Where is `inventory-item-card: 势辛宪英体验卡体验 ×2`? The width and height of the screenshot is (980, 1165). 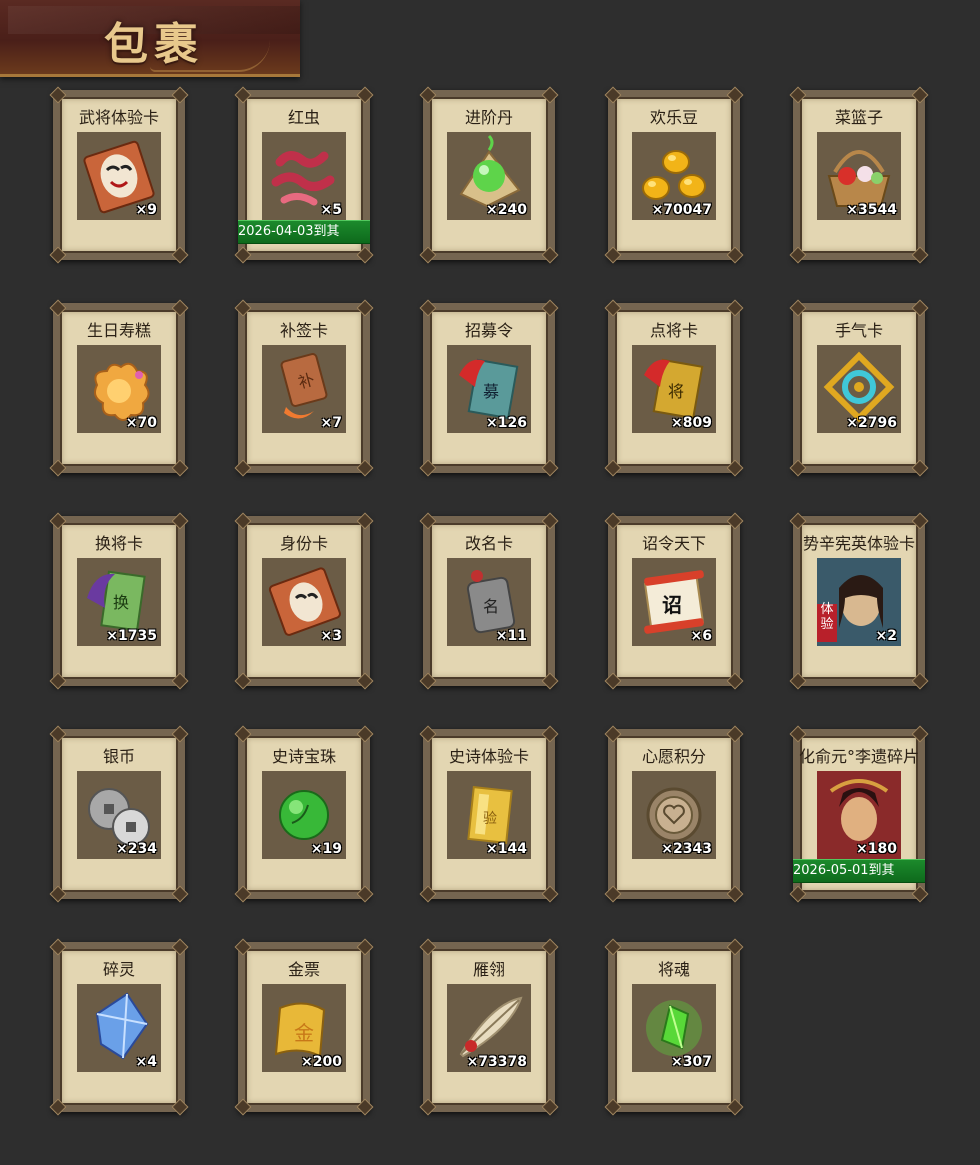
inventory-item-card: 势辛宪英体验卡体验 ×2 is located at coordinates (859, 601).